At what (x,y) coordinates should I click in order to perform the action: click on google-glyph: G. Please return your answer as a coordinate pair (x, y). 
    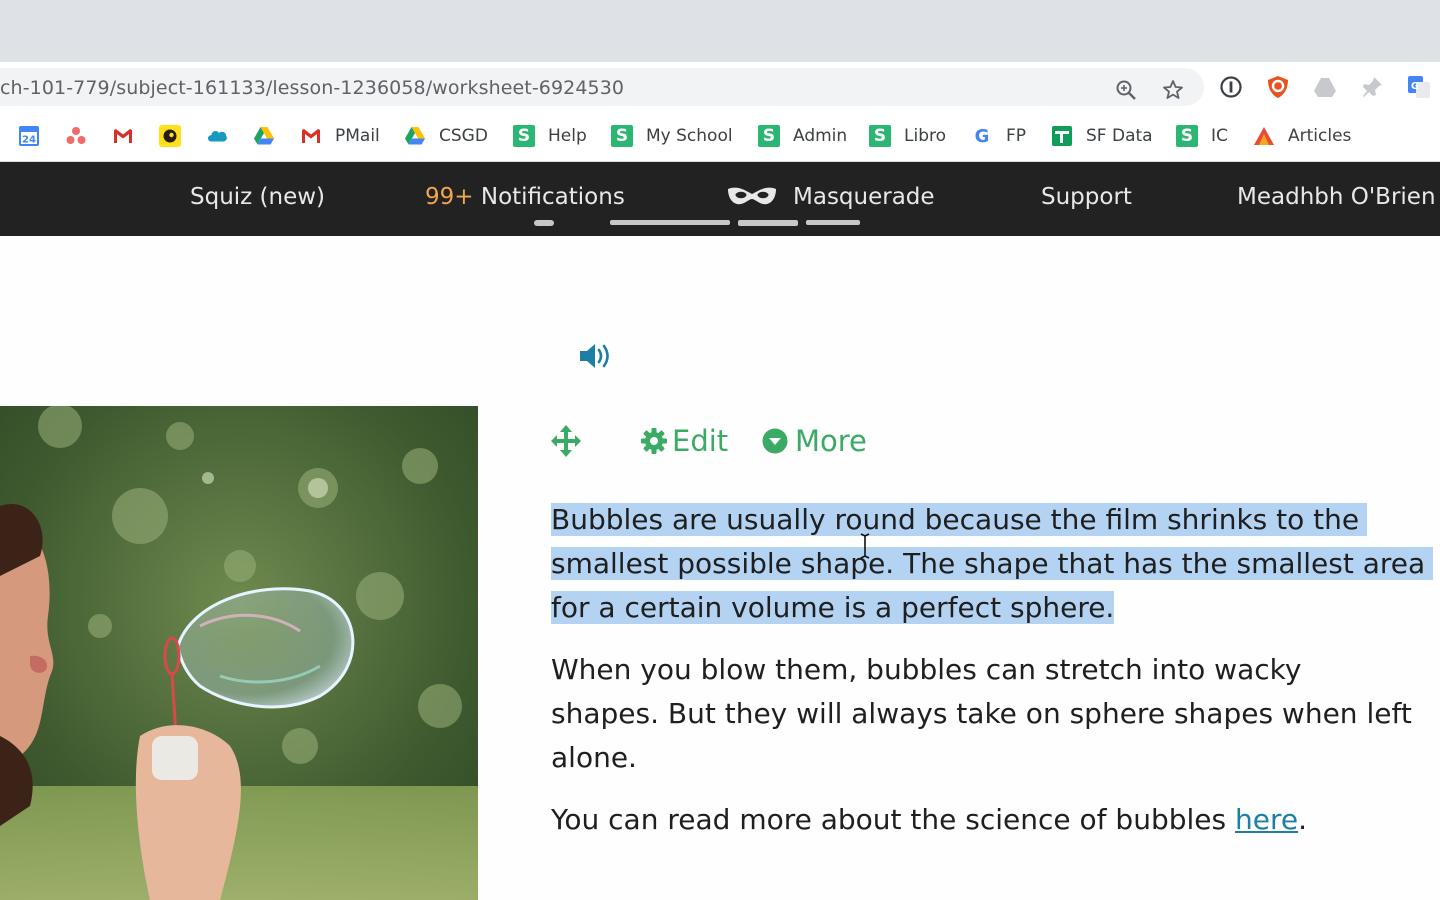
    Looking at the image, I should click on (982, 136).